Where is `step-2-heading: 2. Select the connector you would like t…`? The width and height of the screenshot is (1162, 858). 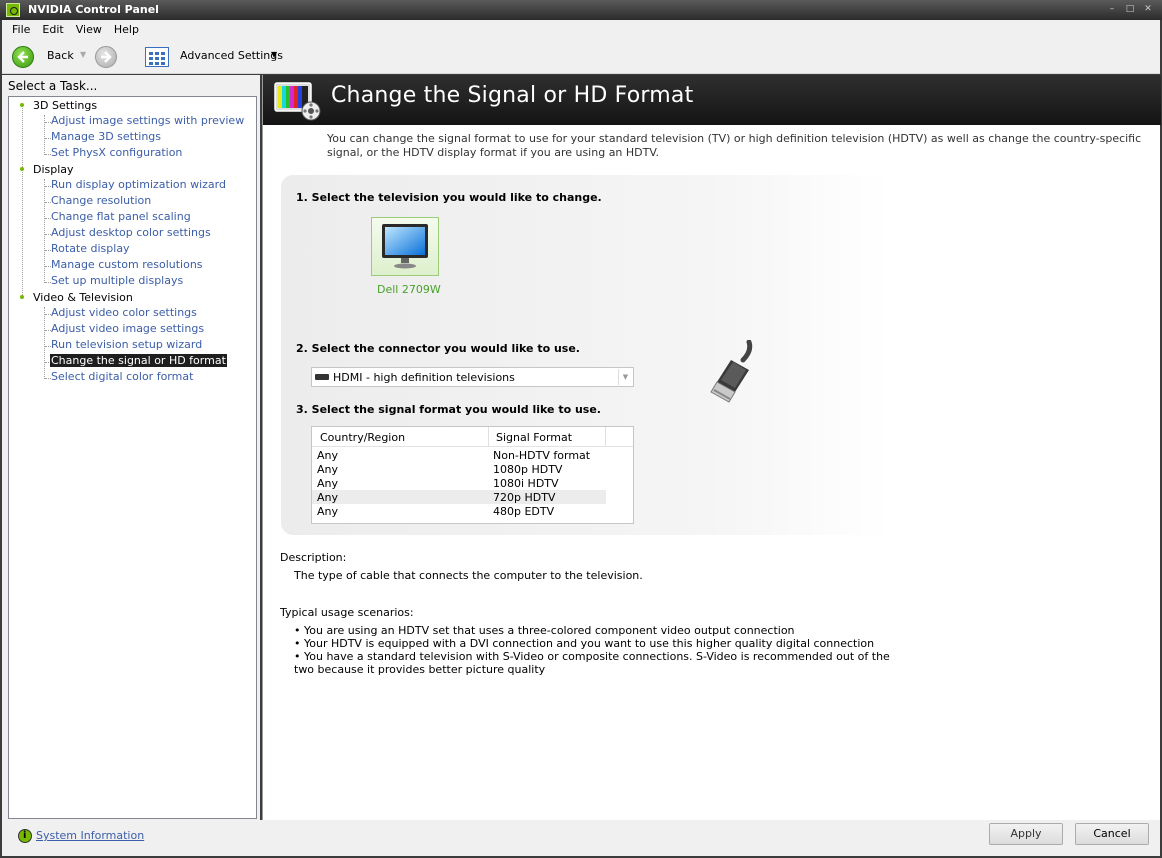 step-2-heading: 2. Select the connector you would like t… is located at coordinates (438, 348).